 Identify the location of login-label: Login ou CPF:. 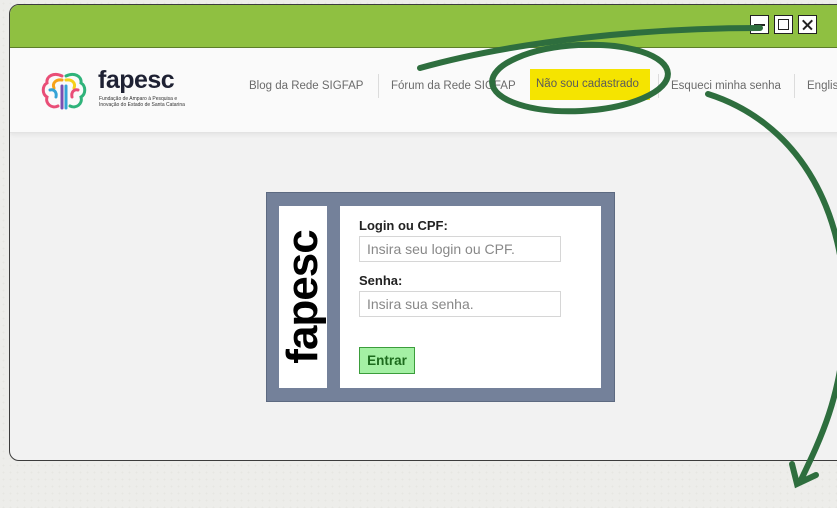
(403, 225).